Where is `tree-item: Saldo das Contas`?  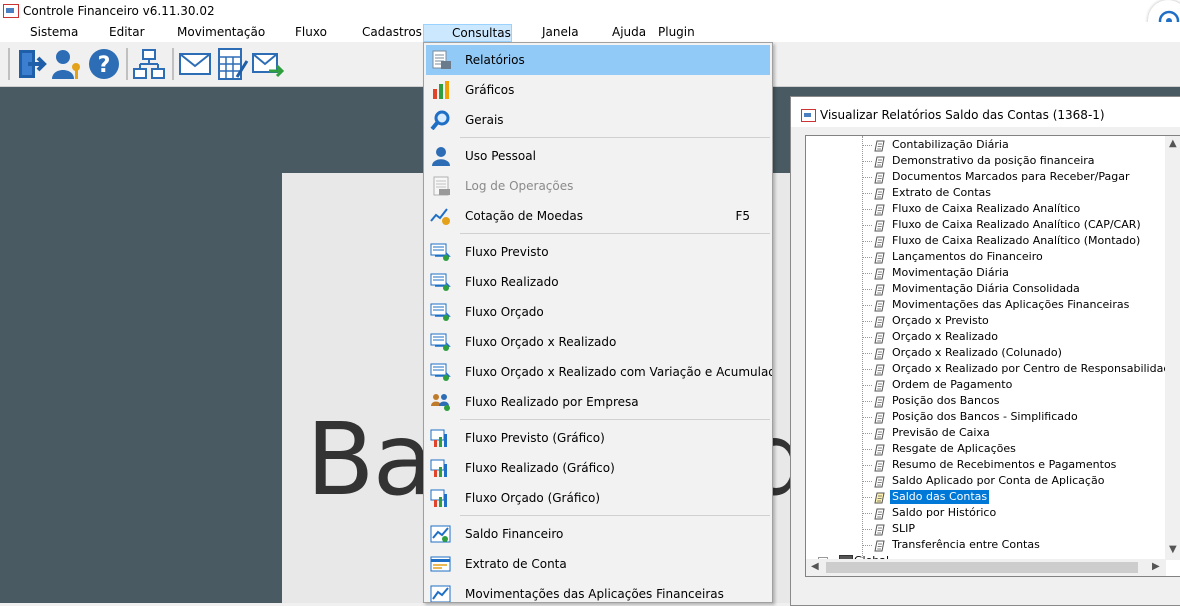
tree-item: Saldo das Contas is located at coordinates (986, 497).